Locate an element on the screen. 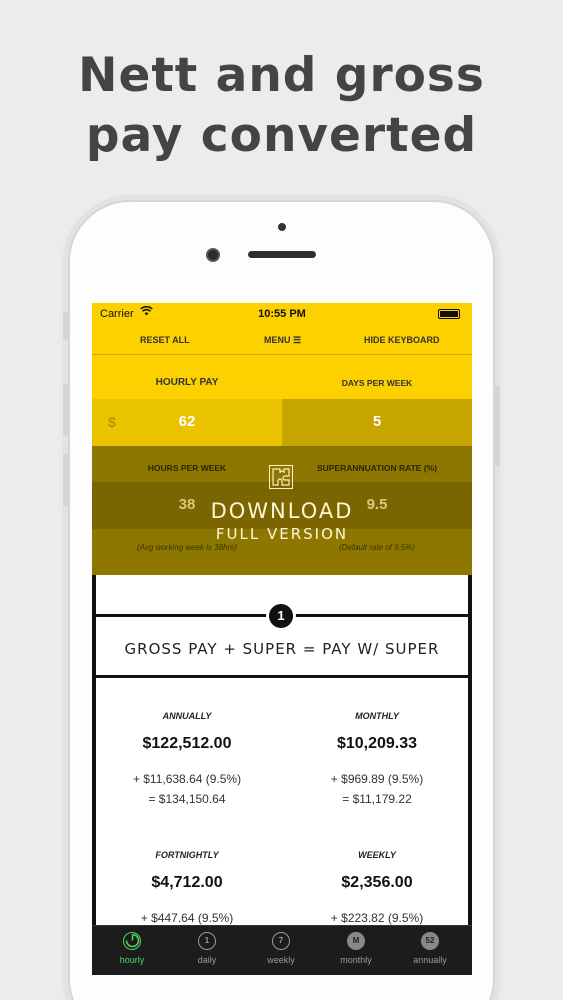 This screenshot has width=563, height=1000. tab-monthly: M monthly is located at coordinates (356, 948).